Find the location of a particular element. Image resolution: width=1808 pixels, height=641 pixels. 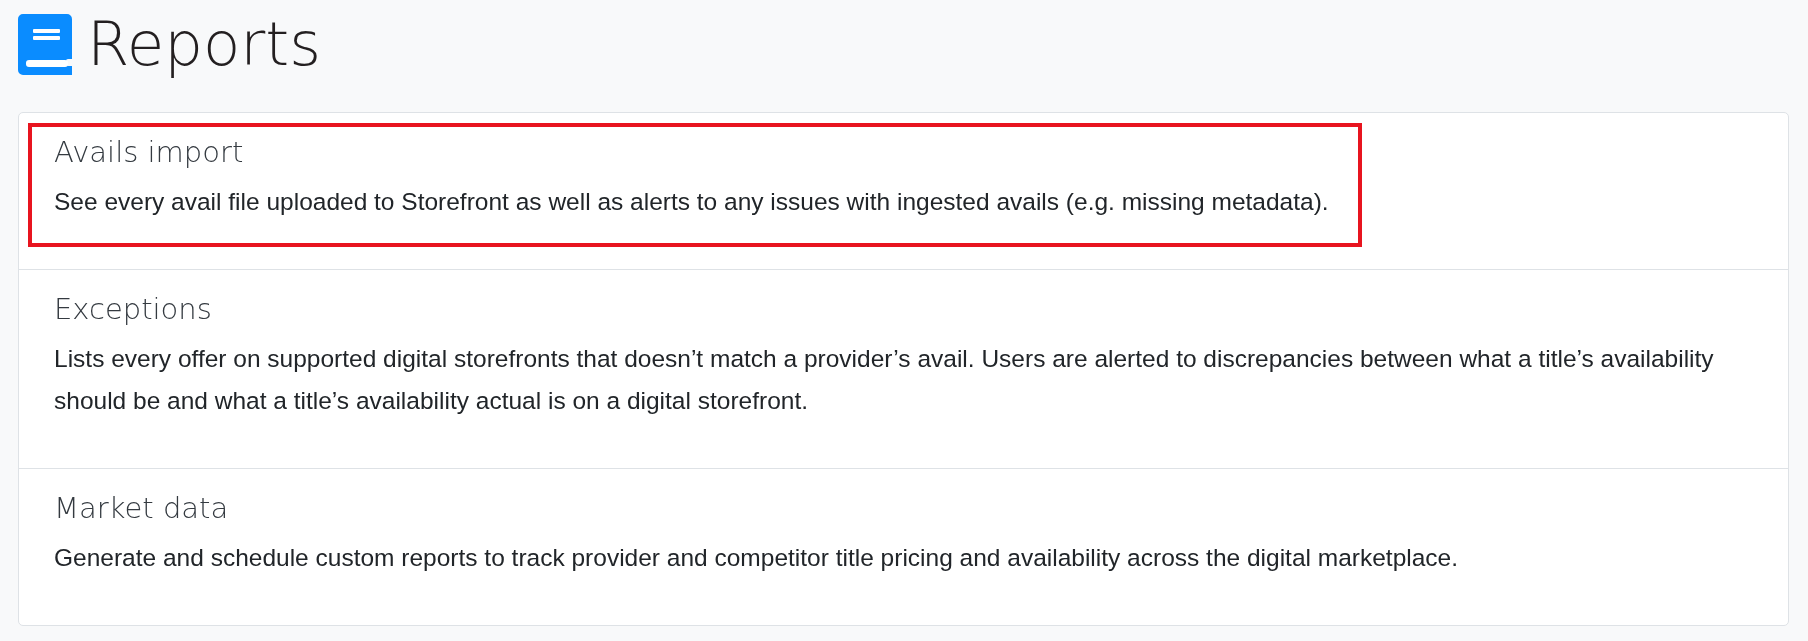

book-icon is located at coordinates (45, 44).